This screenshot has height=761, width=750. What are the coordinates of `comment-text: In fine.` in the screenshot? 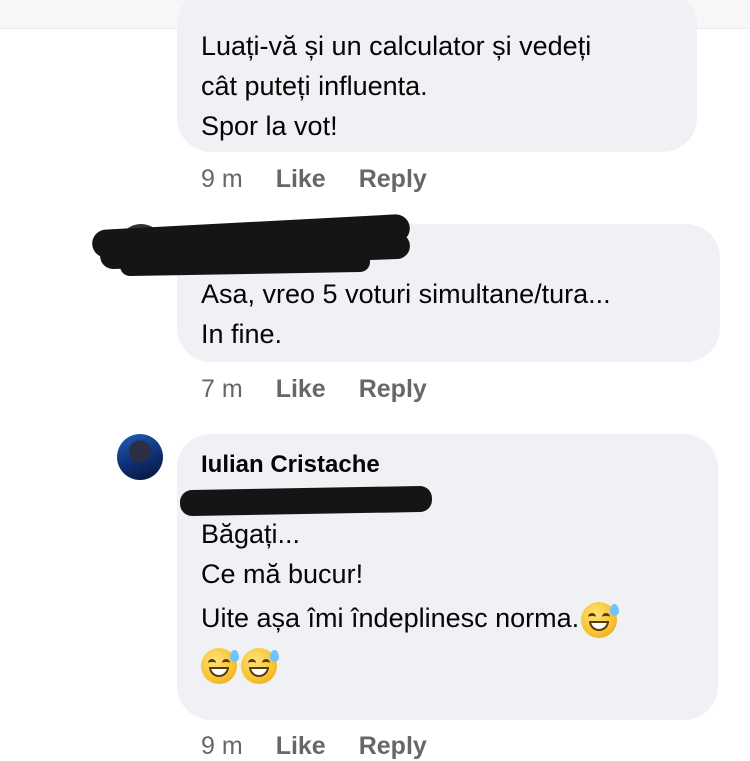 It's located at (242, 334).